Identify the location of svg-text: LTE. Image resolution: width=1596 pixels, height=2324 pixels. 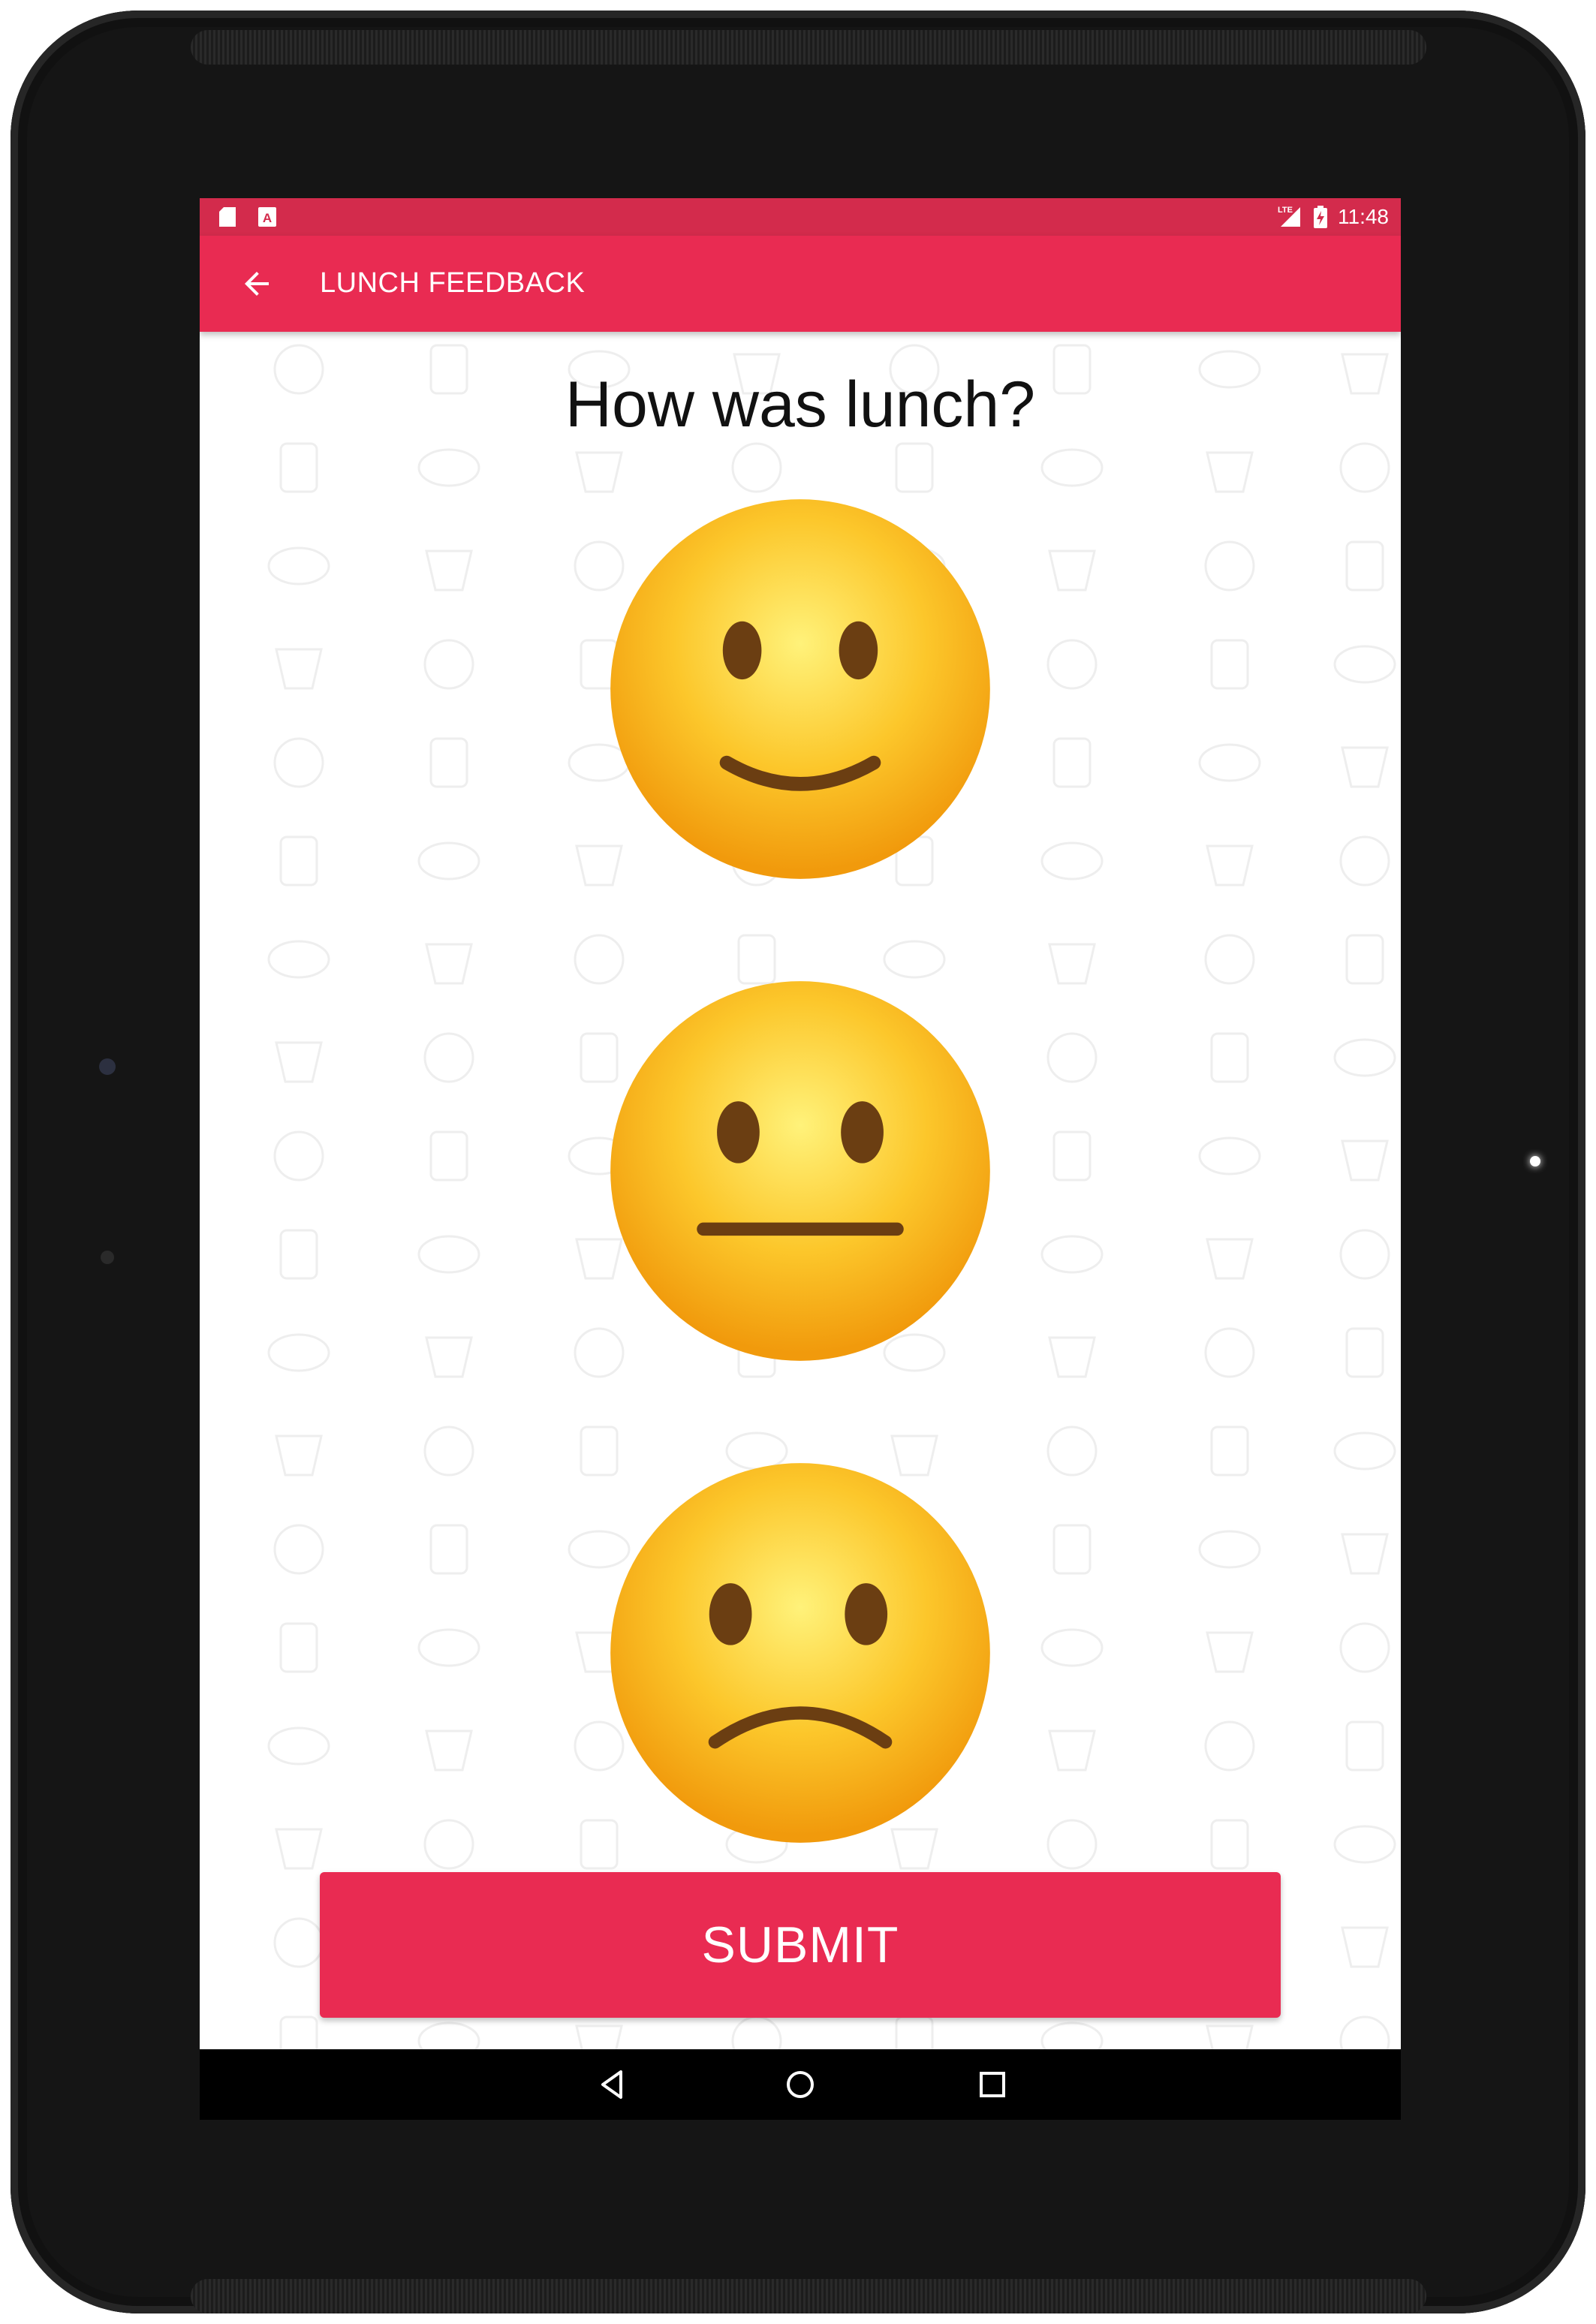
(1285, 210).